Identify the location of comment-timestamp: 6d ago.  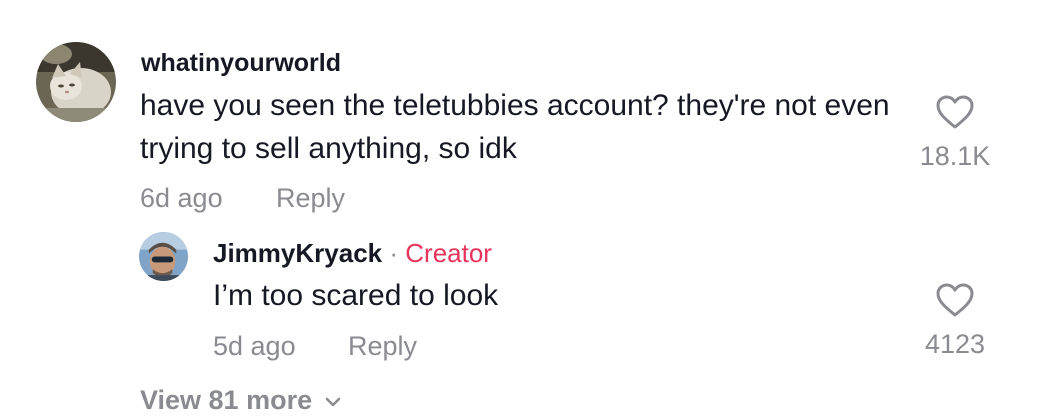
(181, 198).